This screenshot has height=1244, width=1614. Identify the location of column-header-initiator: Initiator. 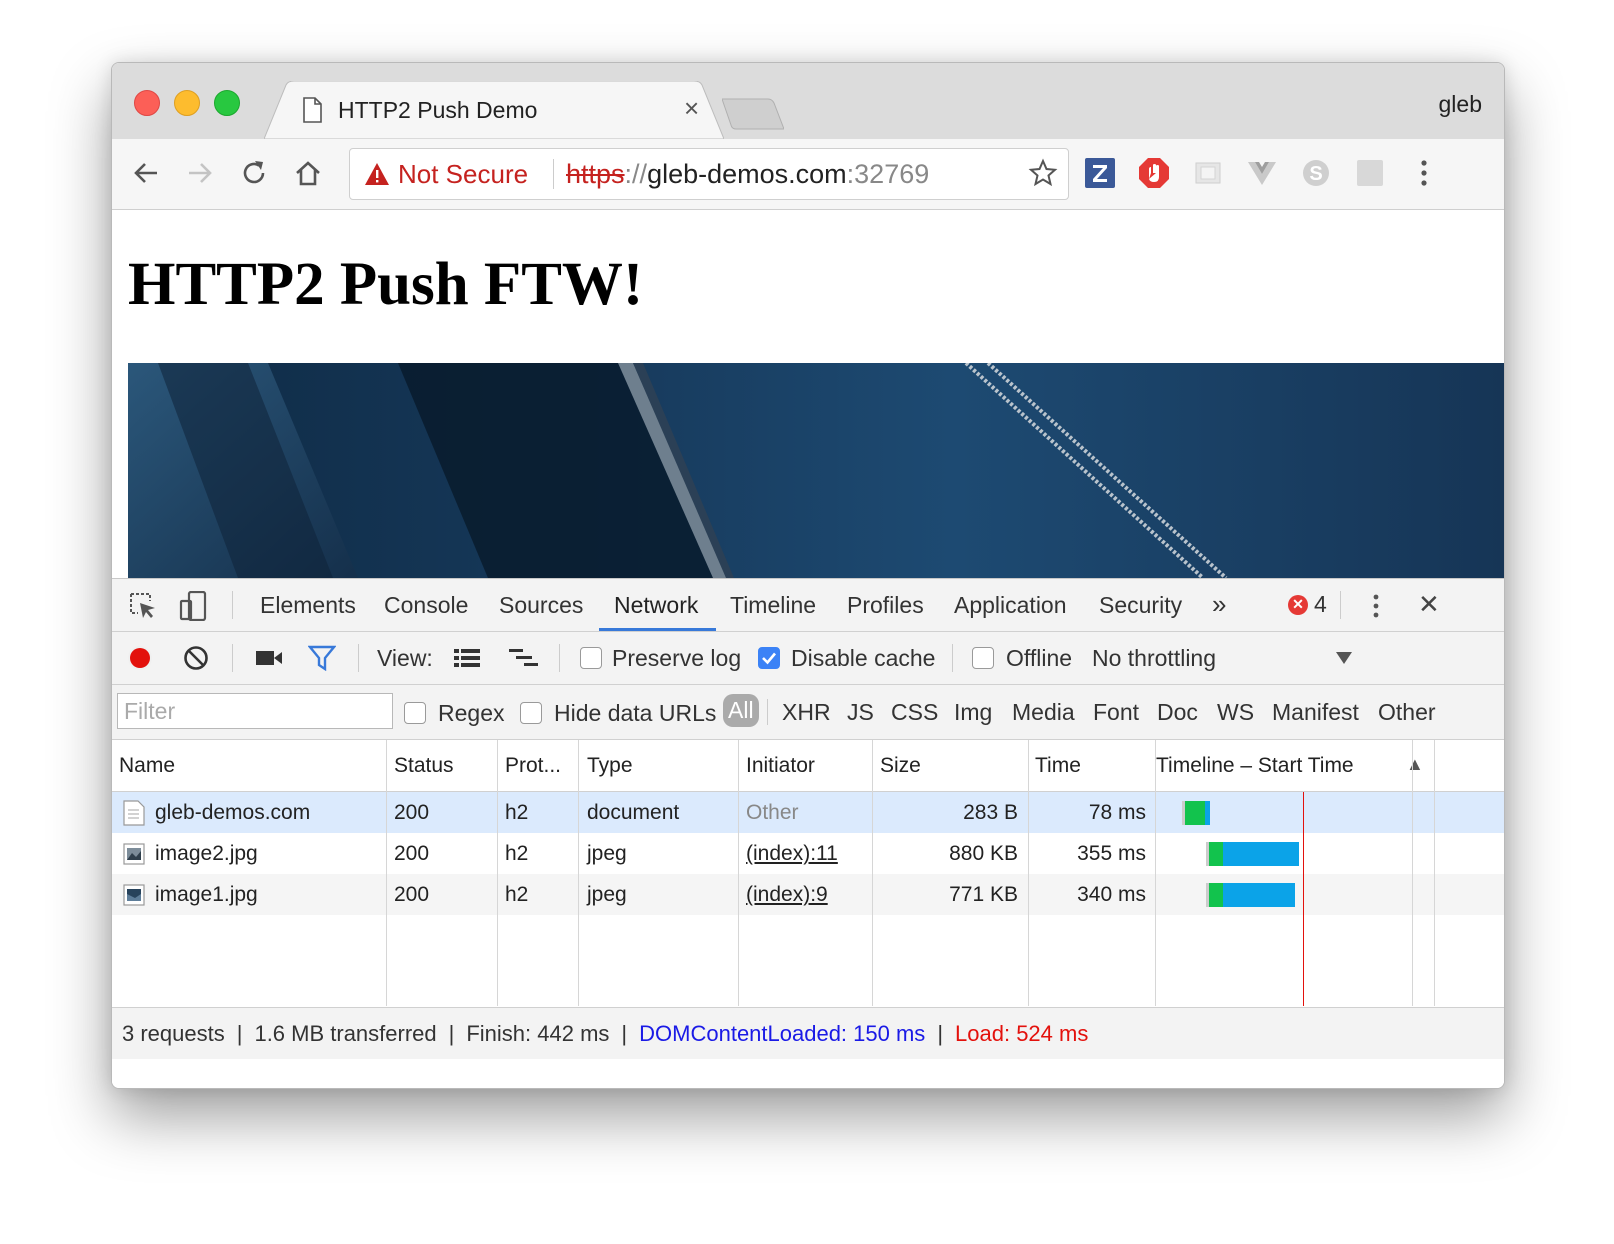
(780, 766).